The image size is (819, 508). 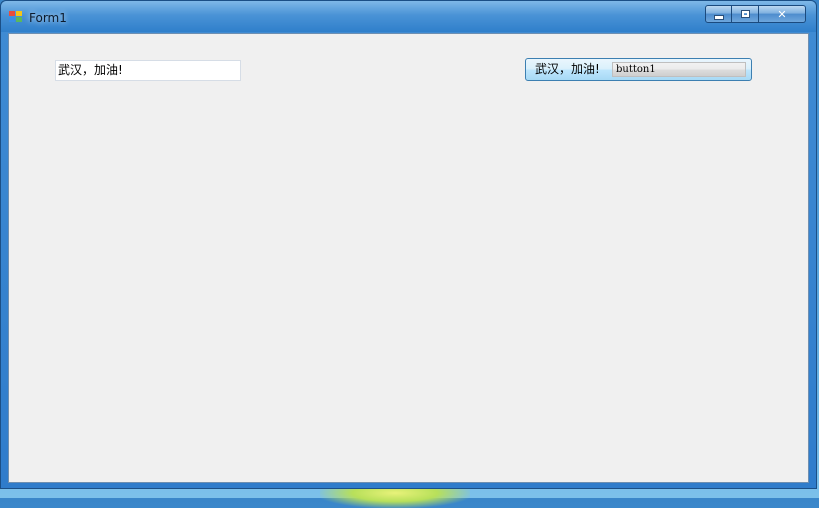 I want to click on button1-label: button1, so click(x=636, y=69).